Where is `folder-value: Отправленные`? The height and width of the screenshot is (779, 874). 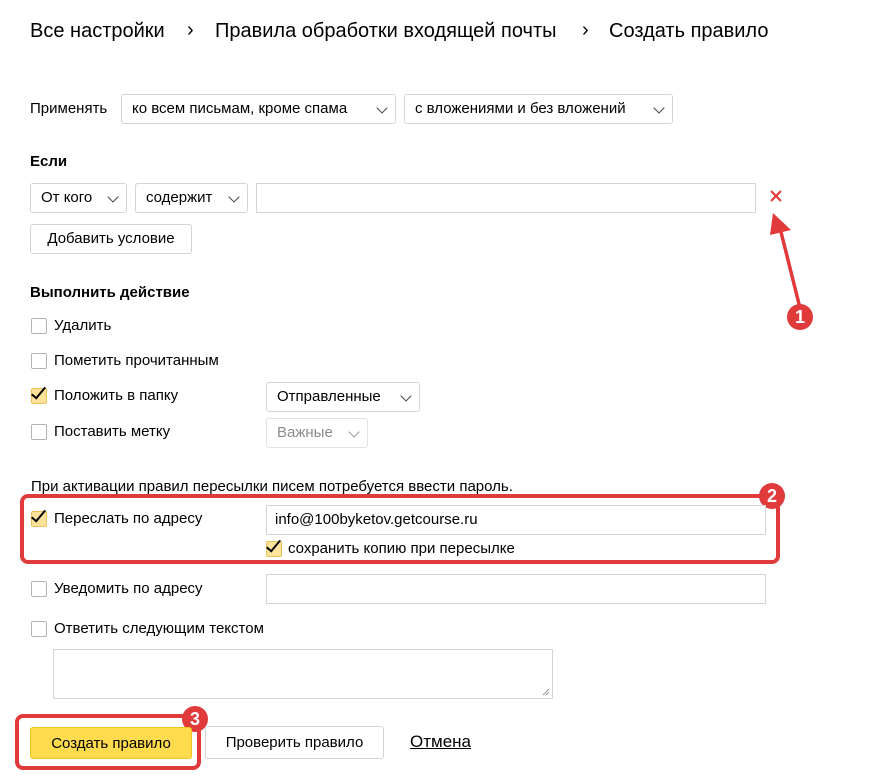 folder-value: Отправленные is located at coordinates (329, 396).